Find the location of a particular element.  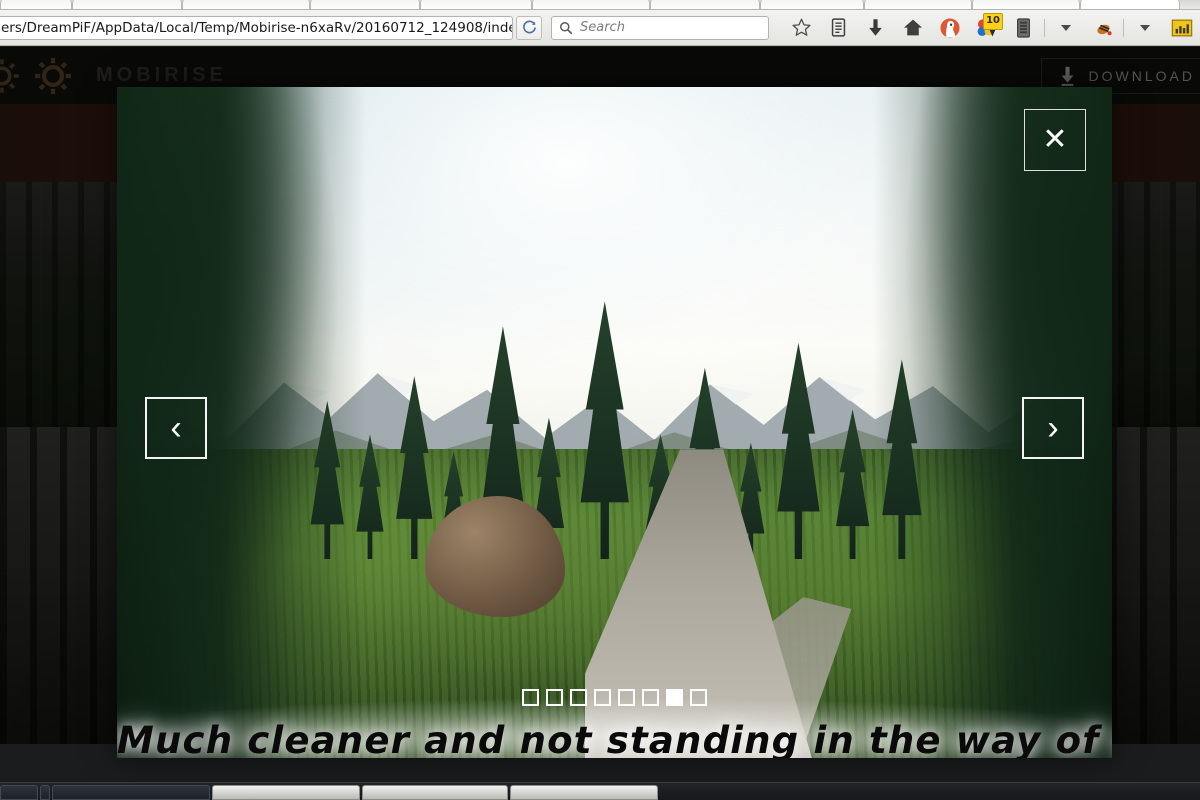

close-icon: ✕ is located at coordinates (1055, 139).